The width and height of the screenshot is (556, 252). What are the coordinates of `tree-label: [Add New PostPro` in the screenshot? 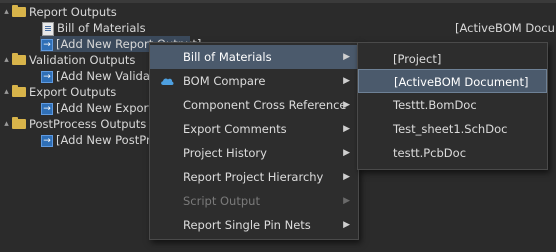 It's located at (107, 140).